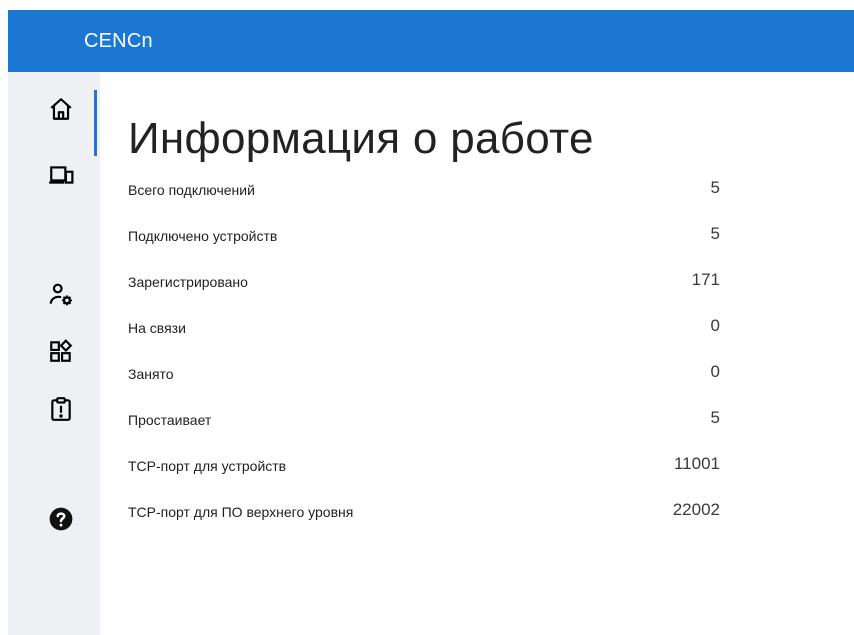  I want to click on sidebar-item-tasks, so click(54, 409).